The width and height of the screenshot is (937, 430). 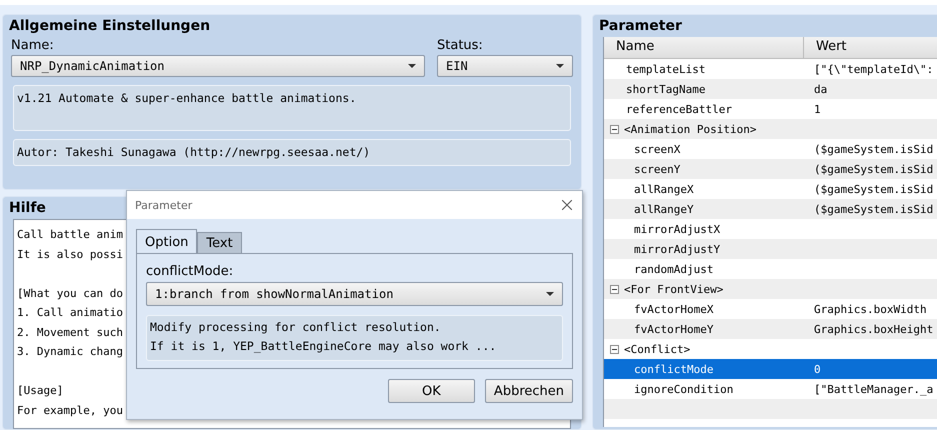 I want to click on dropdown: NRP_DynamicAnimation, so click(x=218, y=66).